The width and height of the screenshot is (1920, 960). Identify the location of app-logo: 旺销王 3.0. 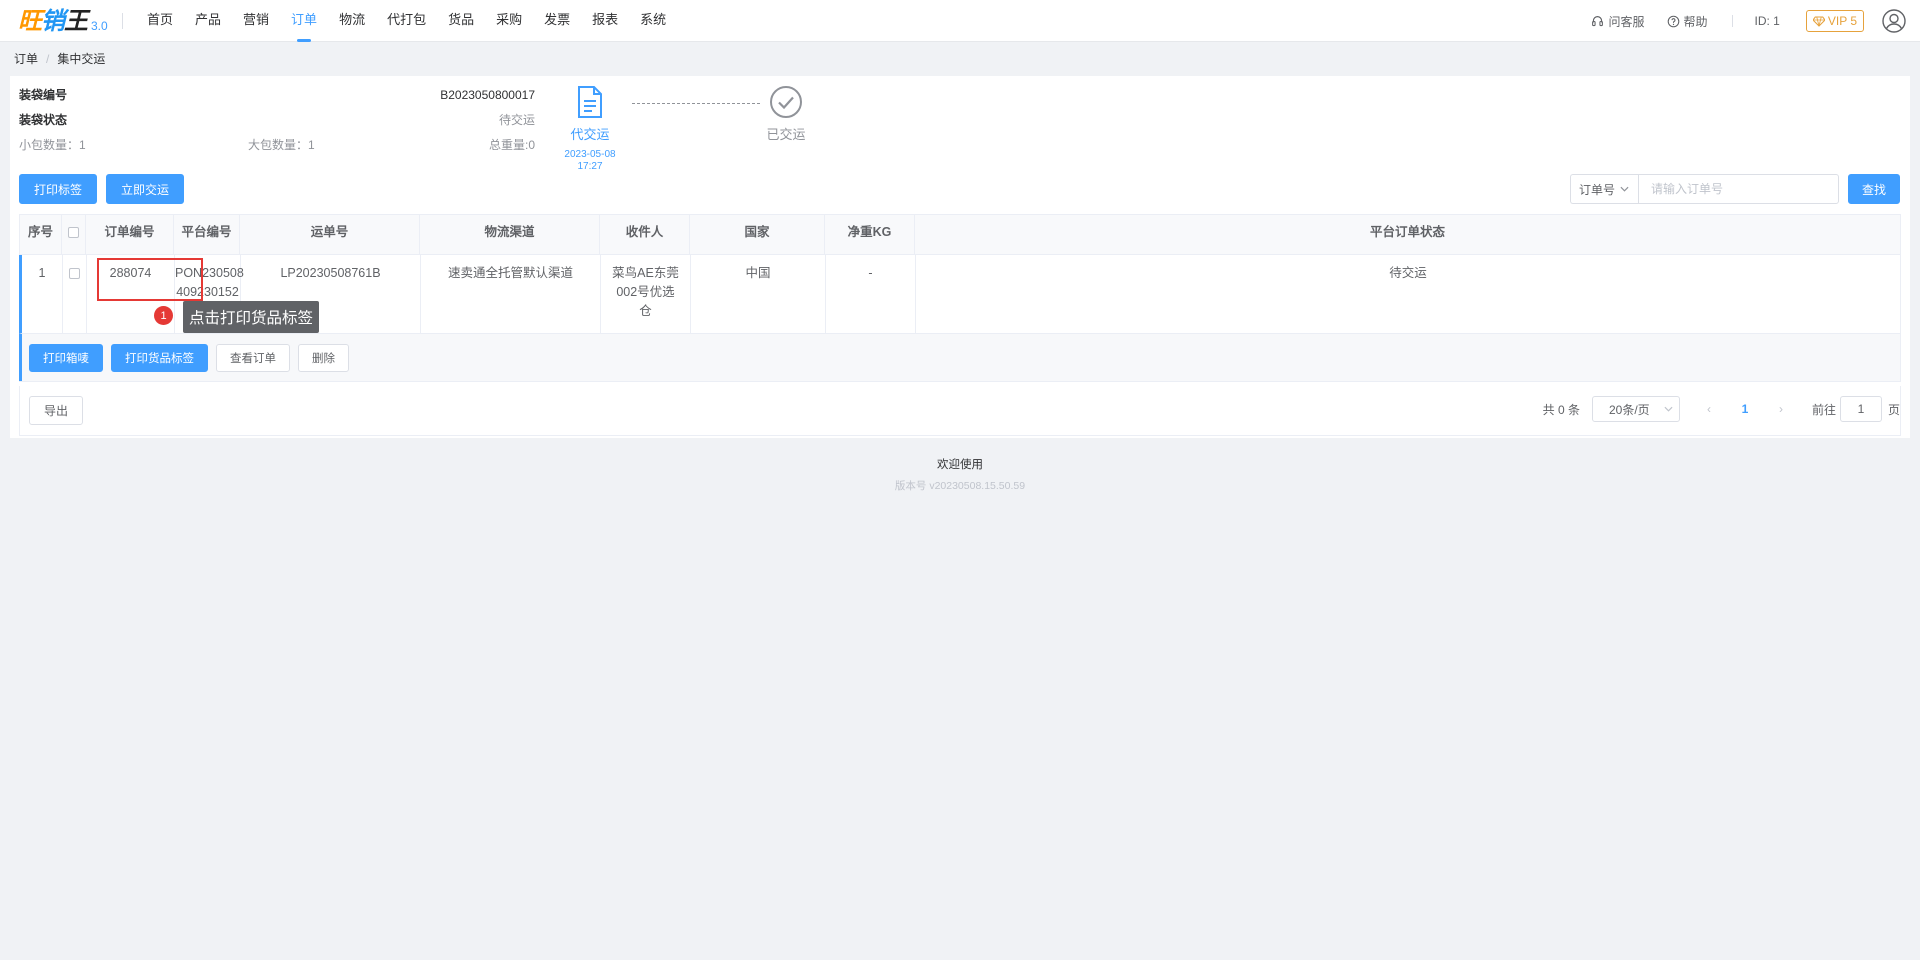
(63, 21).